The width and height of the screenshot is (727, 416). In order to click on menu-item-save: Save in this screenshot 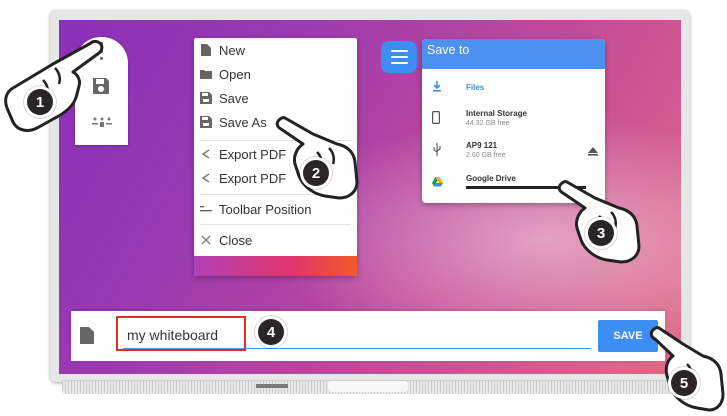, I will do `click(275, 98)`.